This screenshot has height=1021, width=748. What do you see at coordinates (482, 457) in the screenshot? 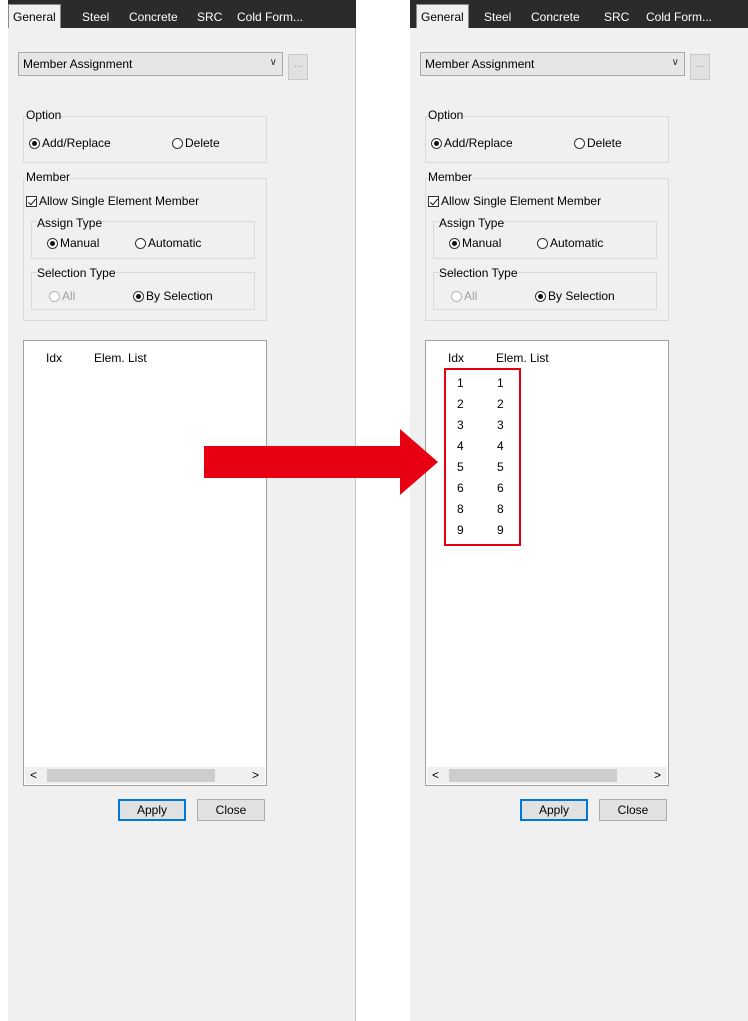
I see `highlight-box` at bounding box center [482, 457].